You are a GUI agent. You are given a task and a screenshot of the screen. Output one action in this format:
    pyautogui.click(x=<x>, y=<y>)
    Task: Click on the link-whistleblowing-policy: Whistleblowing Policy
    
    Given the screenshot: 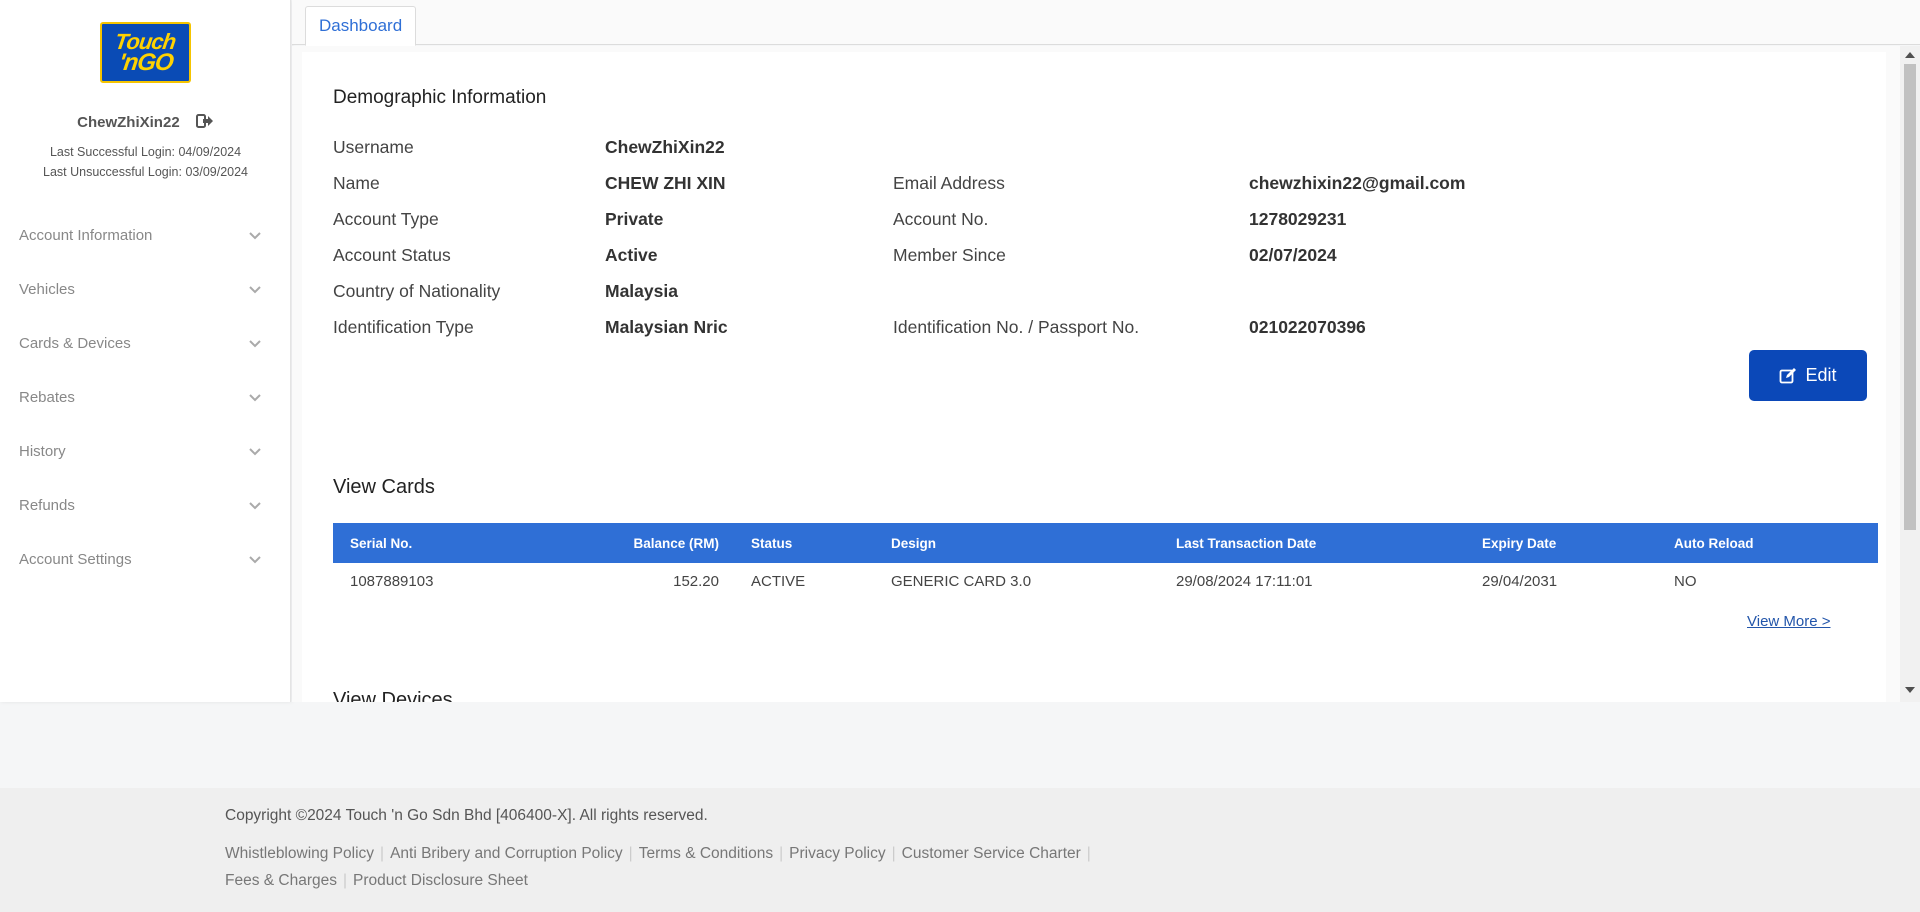 What is the action you would take?
    pyautogui.click(x=299, y=853)
    